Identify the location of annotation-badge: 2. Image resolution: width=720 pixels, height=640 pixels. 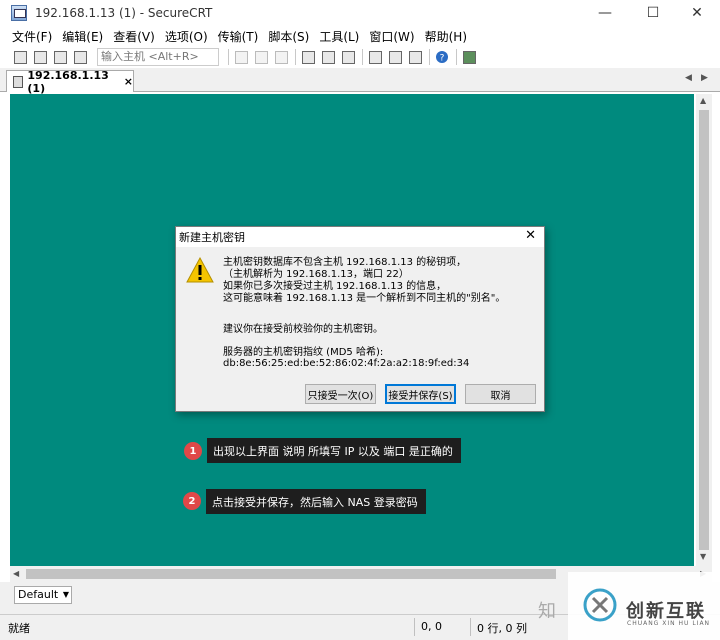
(192, 501).